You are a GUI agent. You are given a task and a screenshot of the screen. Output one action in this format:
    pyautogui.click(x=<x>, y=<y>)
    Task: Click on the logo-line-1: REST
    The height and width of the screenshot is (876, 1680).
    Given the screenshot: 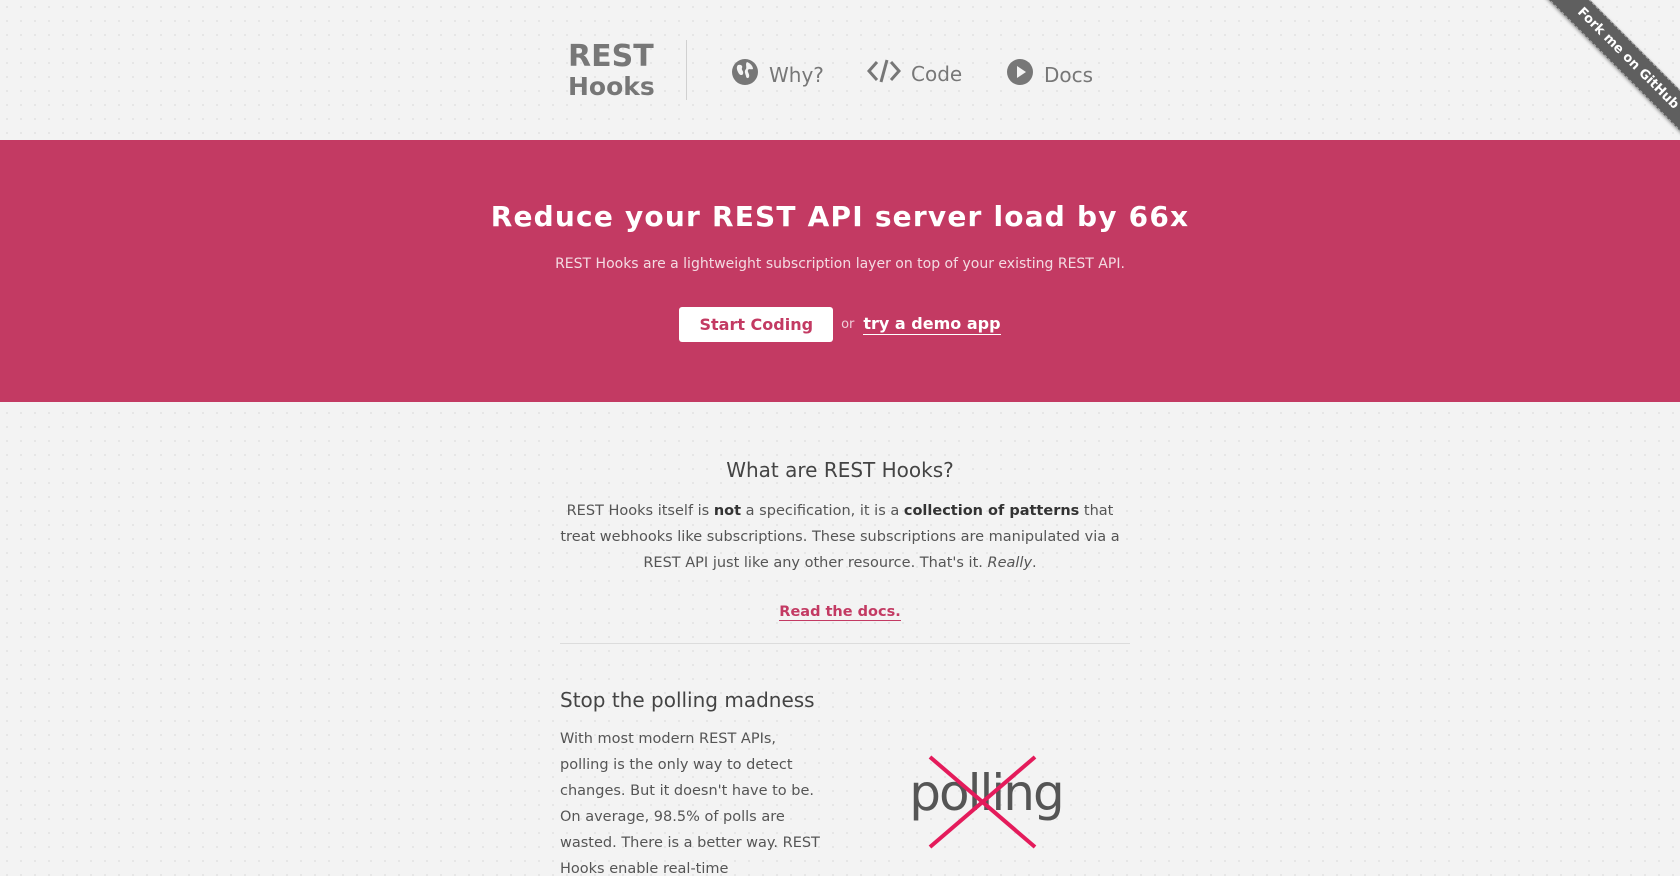 What is the action you would take?
    pyautogui.click(x=611, y=56)
    